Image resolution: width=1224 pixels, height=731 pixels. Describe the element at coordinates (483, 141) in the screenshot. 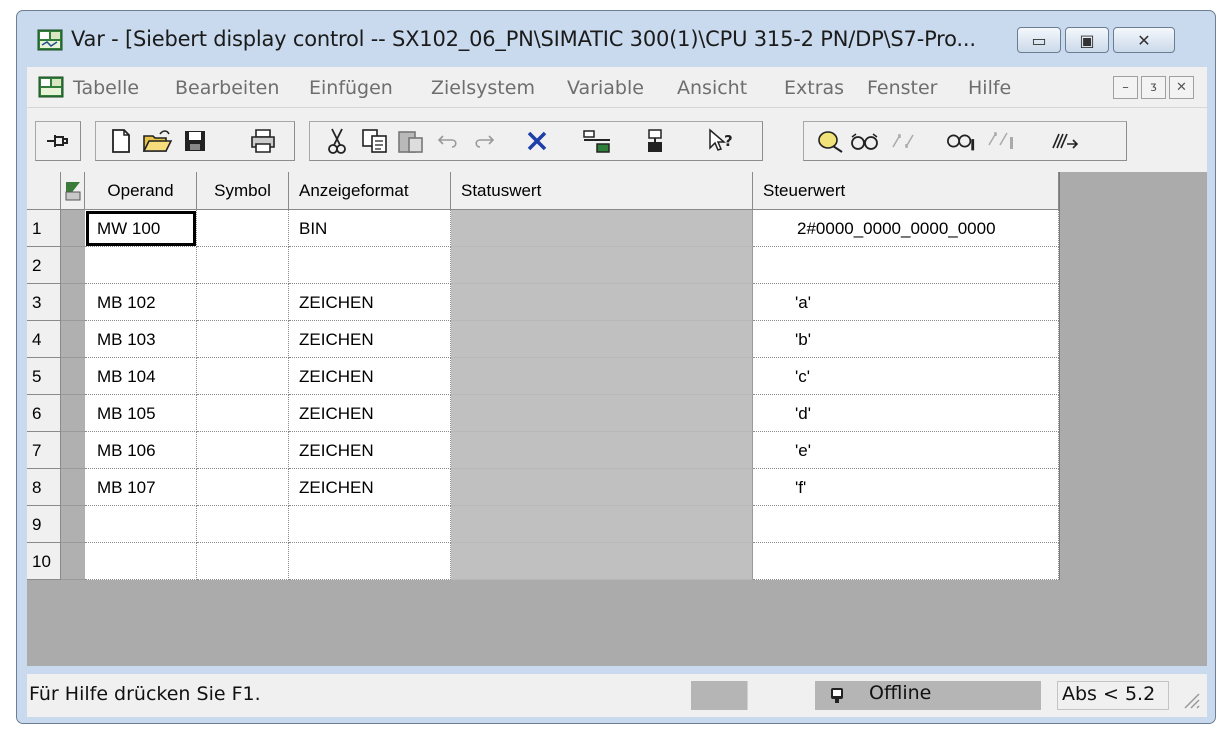

I see `redo-button` at that location.